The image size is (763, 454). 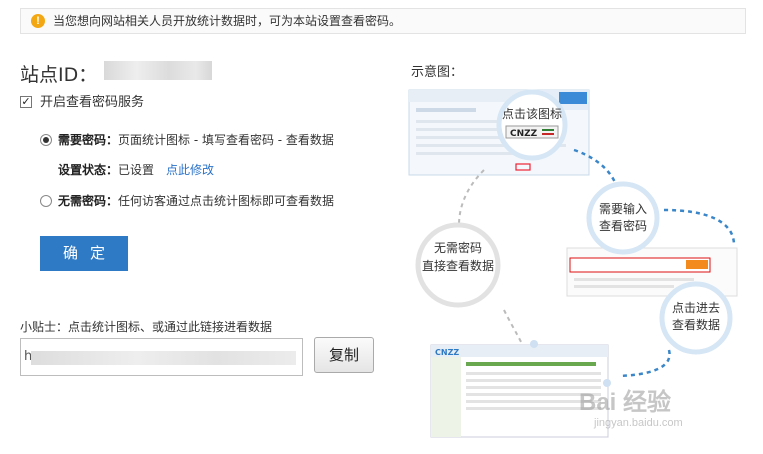 I want to click on bubble-click-icon-text: 点击该图标, so click(x=532, y=114).